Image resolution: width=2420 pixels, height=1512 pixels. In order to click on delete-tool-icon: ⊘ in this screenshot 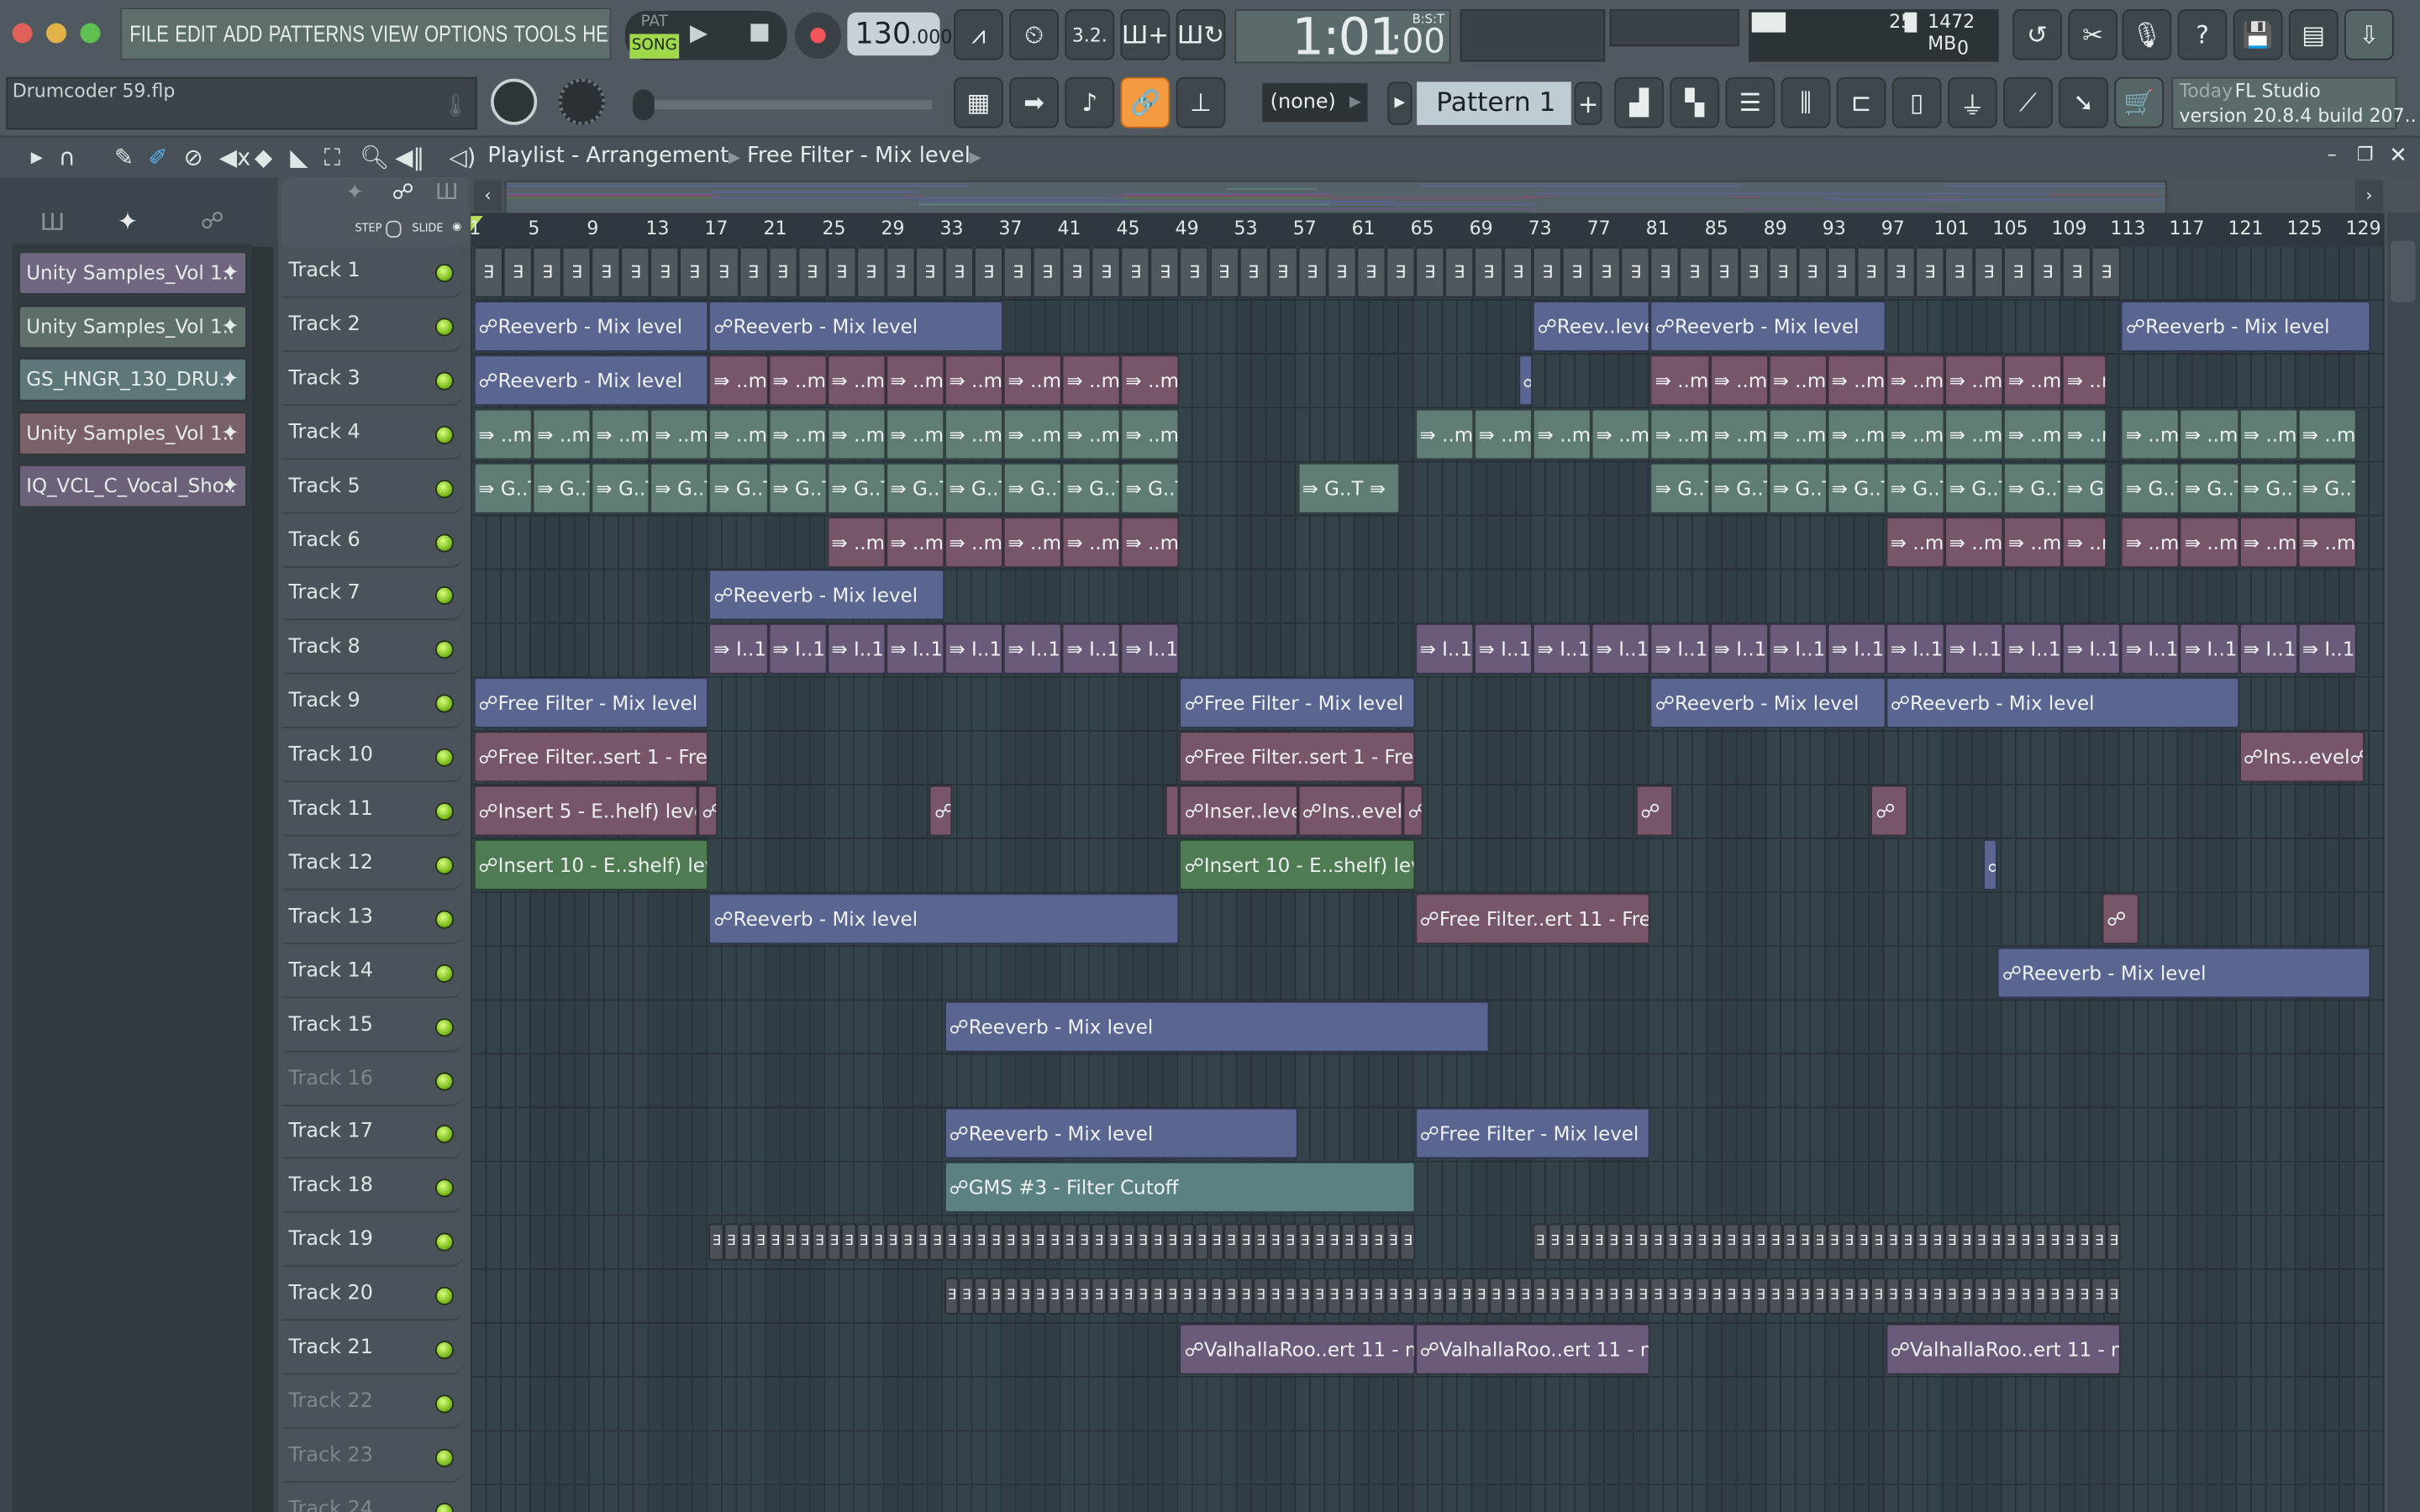, I will do `click(193, 157)`.